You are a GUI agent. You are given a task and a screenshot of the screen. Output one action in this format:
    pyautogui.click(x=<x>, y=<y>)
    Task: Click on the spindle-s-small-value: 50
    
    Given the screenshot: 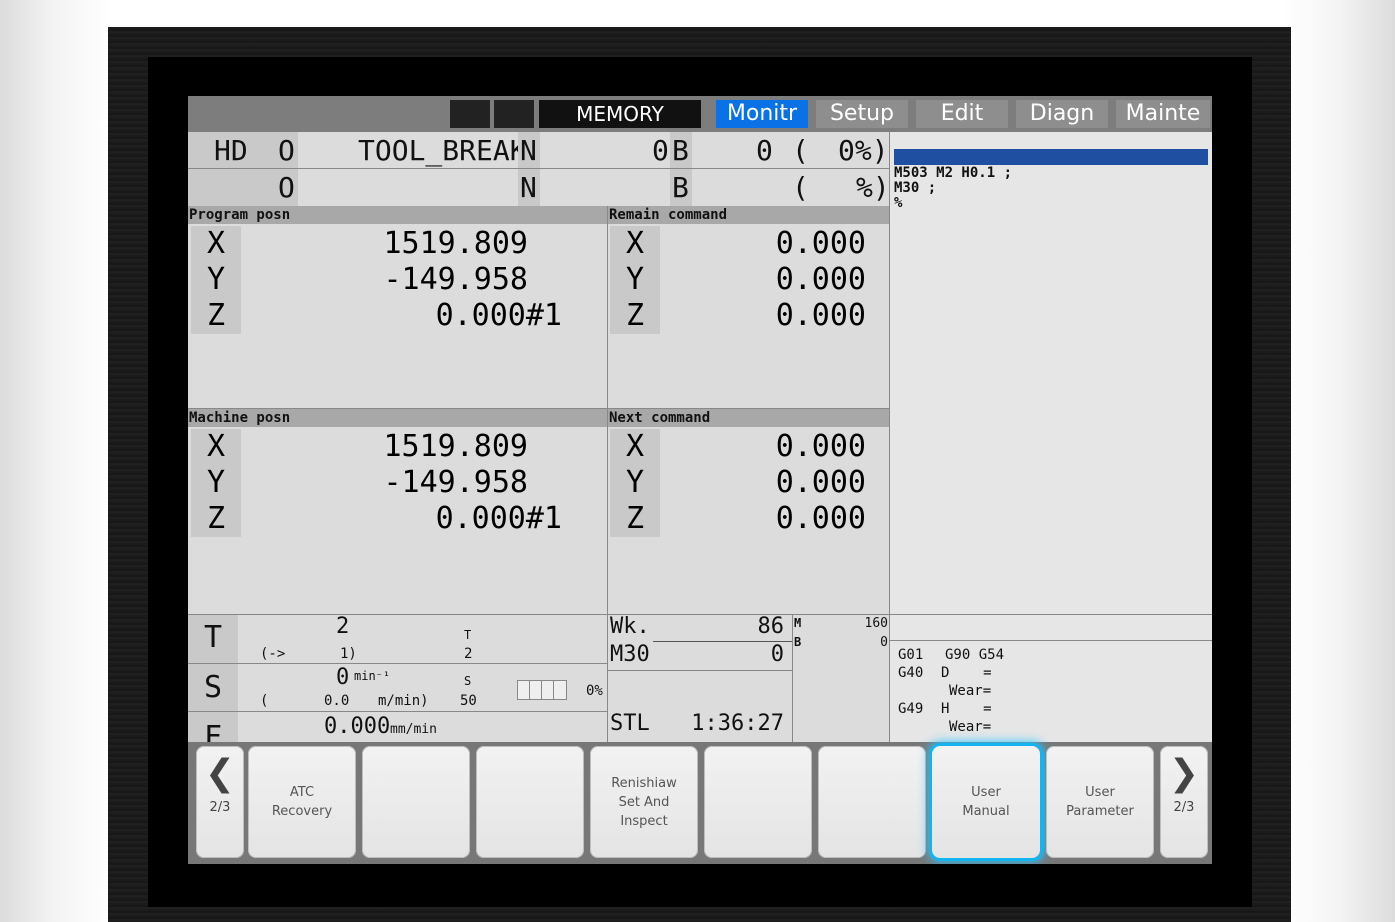 What is the action you would take?
    pyautogui.click(x=468, y=701)
    